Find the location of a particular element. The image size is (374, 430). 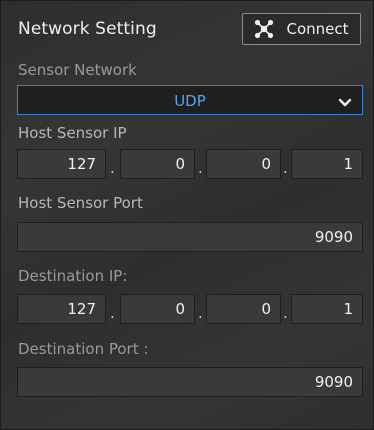

sensor-network-selected-value: UDP is located at coordinates (190, 101).